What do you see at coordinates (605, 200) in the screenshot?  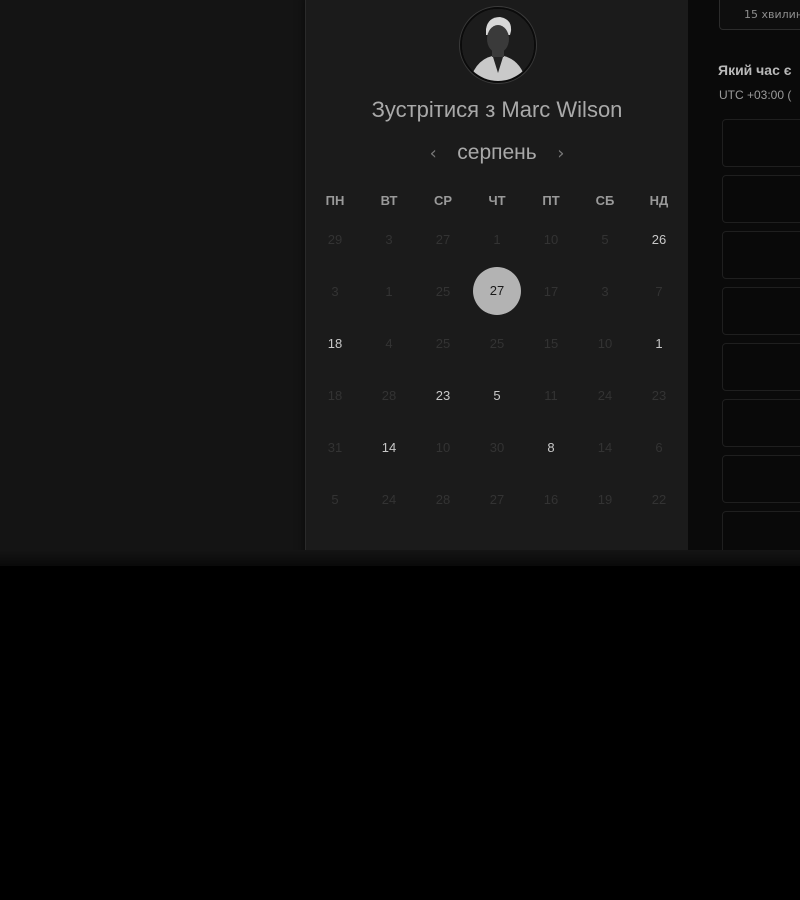 I see `weekday-label: СБ` at bounding box center [605, 200].